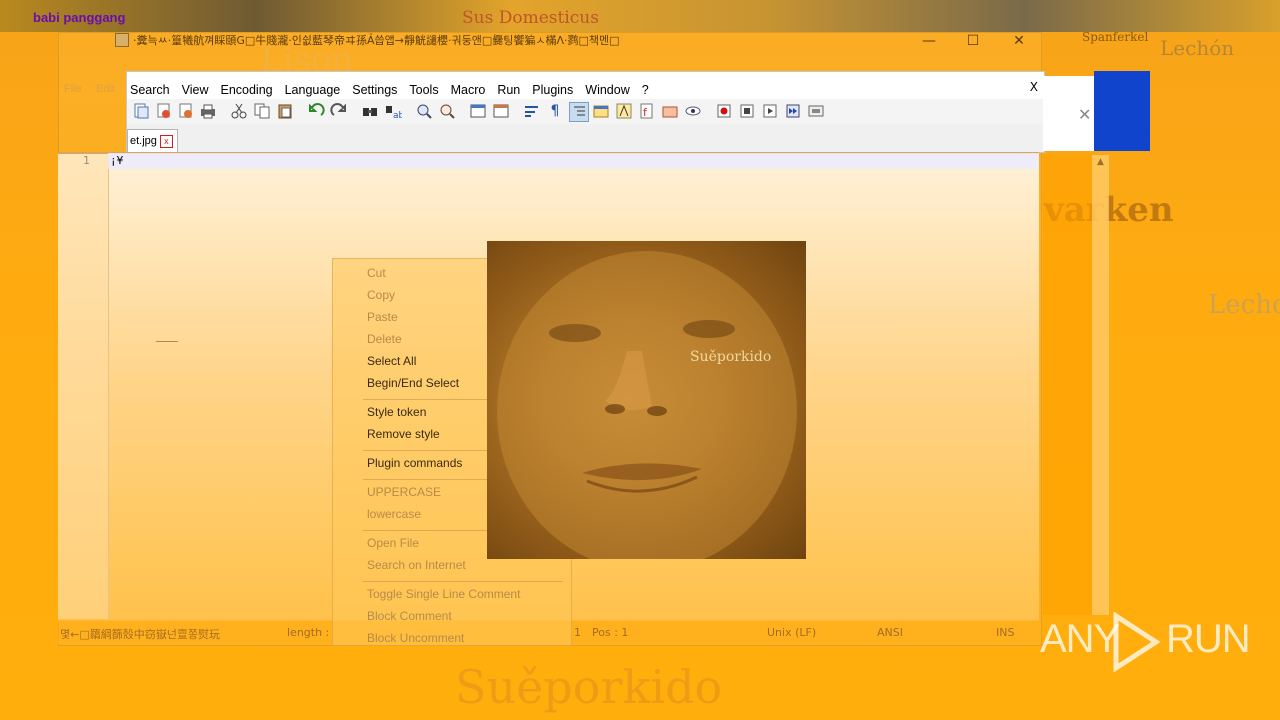 The width and height of the screenshot is (1280, 720). I want to click on stop-macro-icon, so click(747, 111).